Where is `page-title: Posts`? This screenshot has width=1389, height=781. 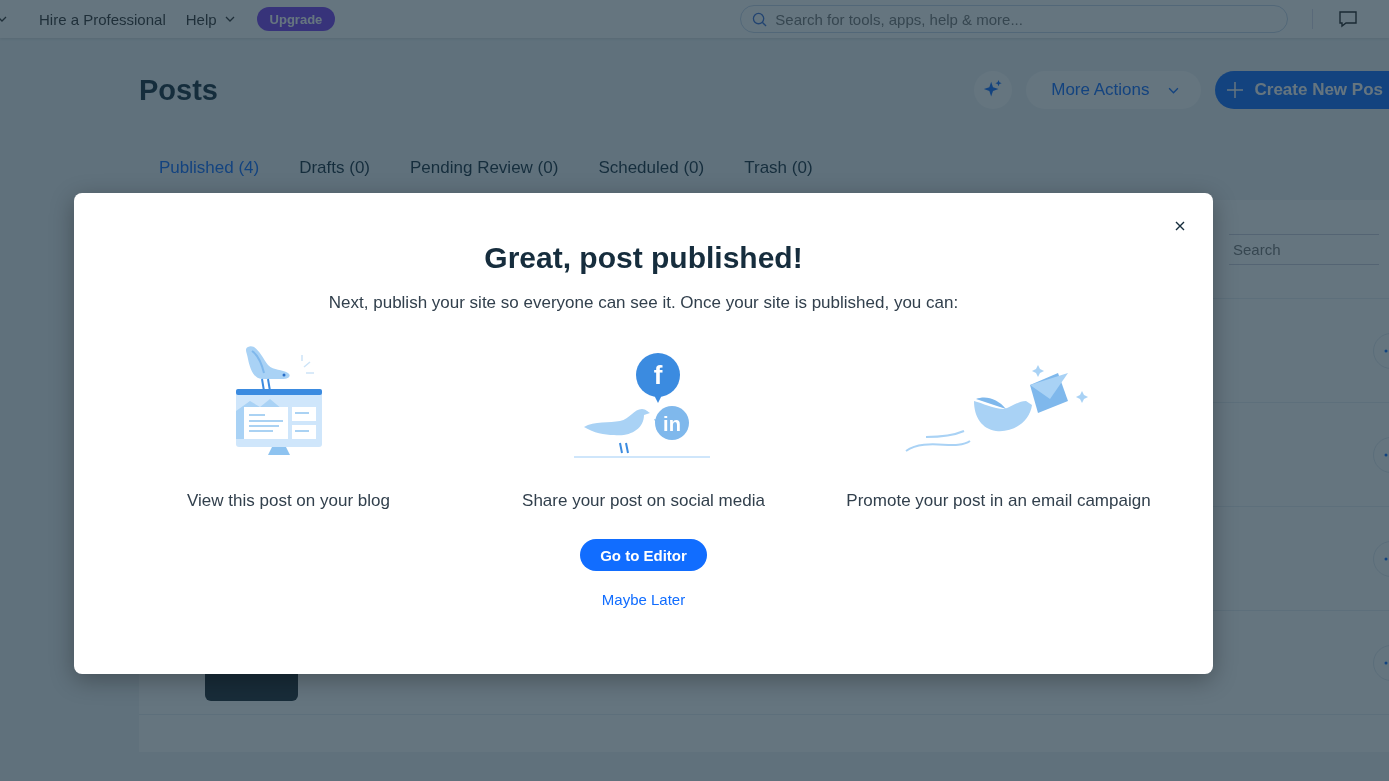 page-title: Posts is located at coordinates (178, 90).